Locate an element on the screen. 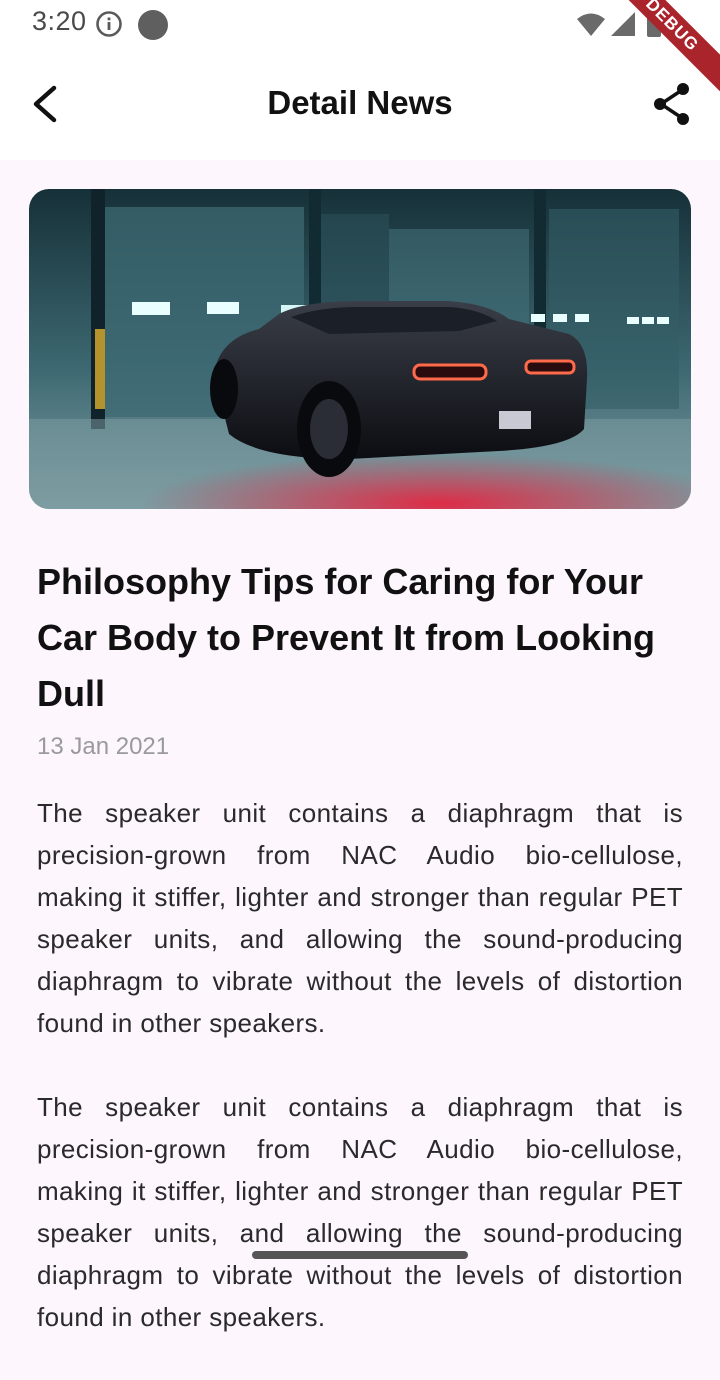 The image size is (720, 1380). share-button is located at coordinates (672, 104).